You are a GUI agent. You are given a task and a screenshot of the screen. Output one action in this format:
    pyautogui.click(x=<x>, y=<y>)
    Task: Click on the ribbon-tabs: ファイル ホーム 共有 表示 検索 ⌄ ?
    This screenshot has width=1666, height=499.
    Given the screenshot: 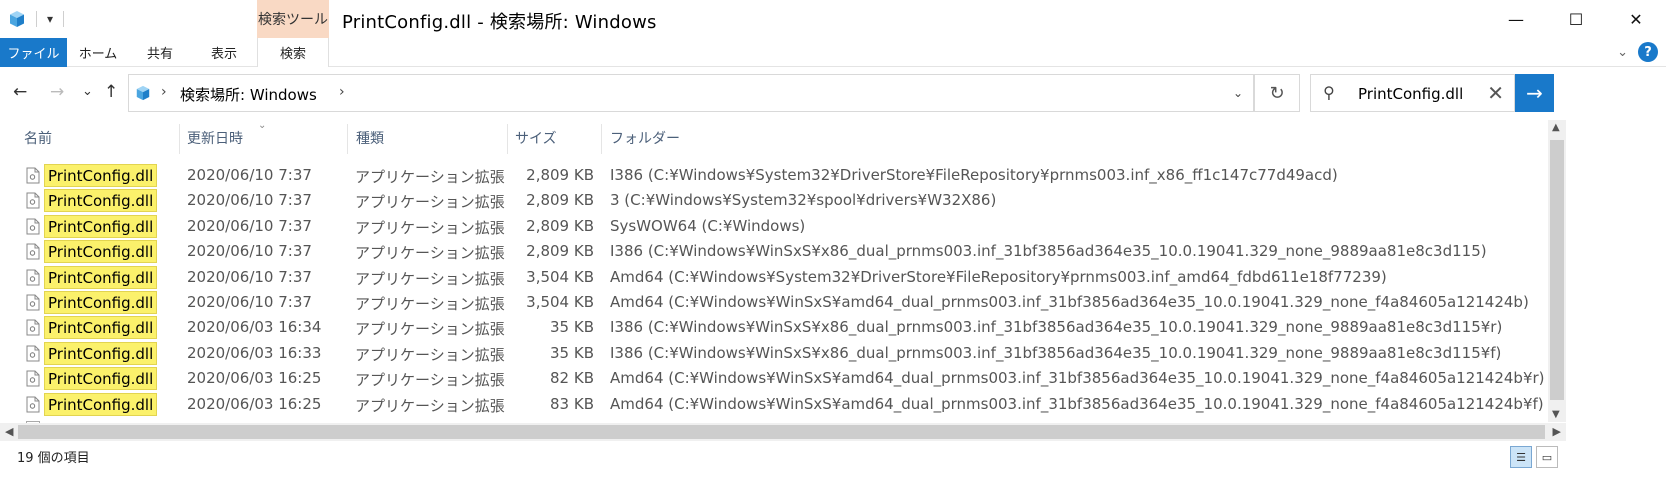 What is the action you would take?
    pyautogui.click(x=833, y=52)
    